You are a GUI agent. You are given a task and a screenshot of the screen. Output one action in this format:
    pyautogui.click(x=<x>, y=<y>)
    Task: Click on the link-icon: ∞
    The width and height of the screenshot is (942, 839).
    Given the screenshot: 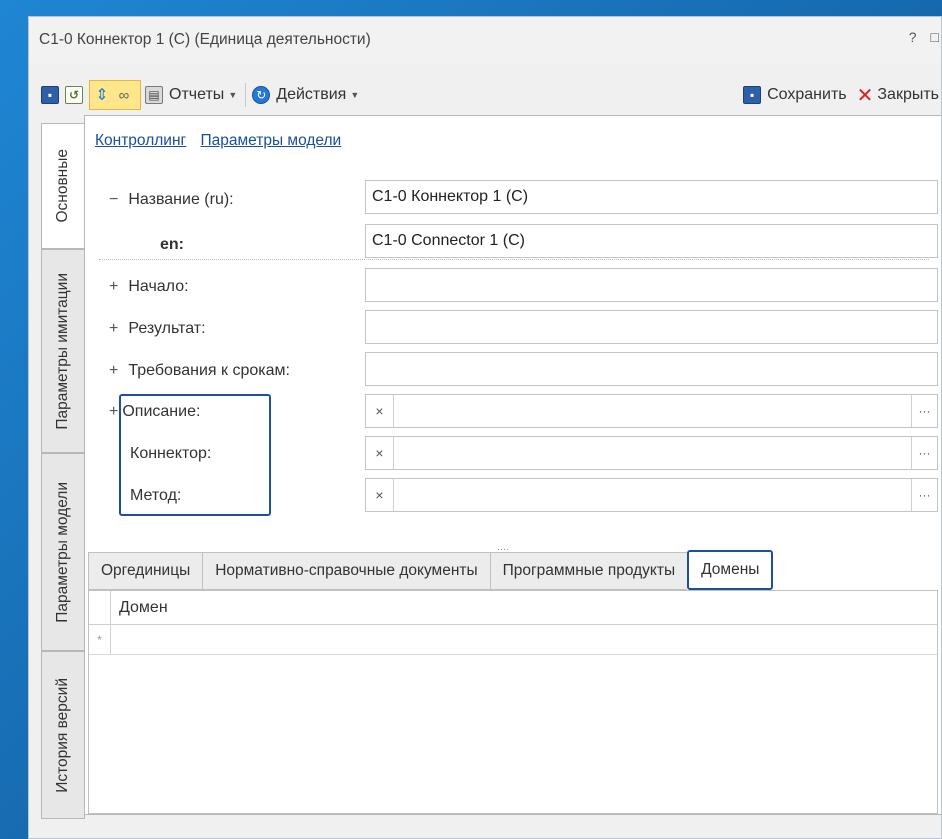 What is the action you would take?
    pyautogui.click(x=124, y=95)
    